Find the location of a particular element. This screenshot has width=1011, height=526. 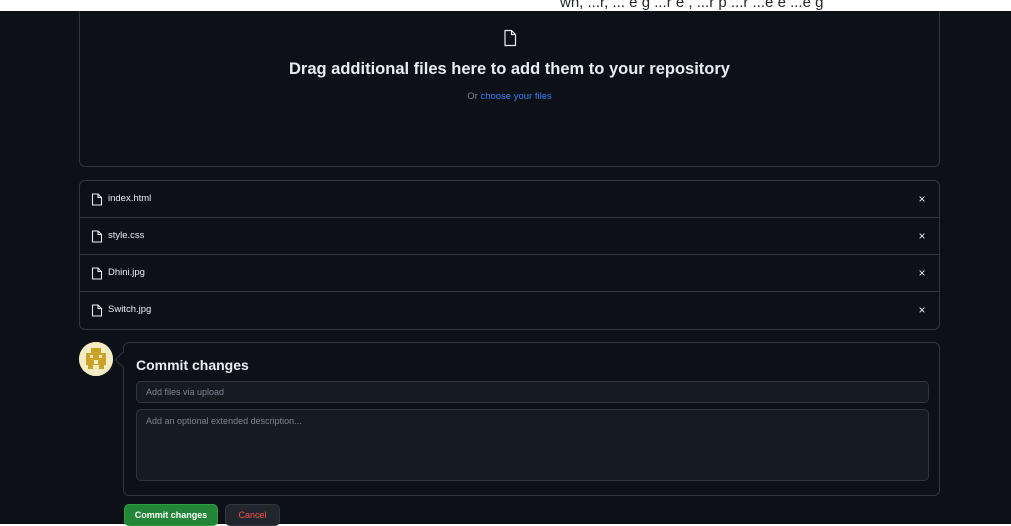

identicon-icon is located at coordinates (96, 359).